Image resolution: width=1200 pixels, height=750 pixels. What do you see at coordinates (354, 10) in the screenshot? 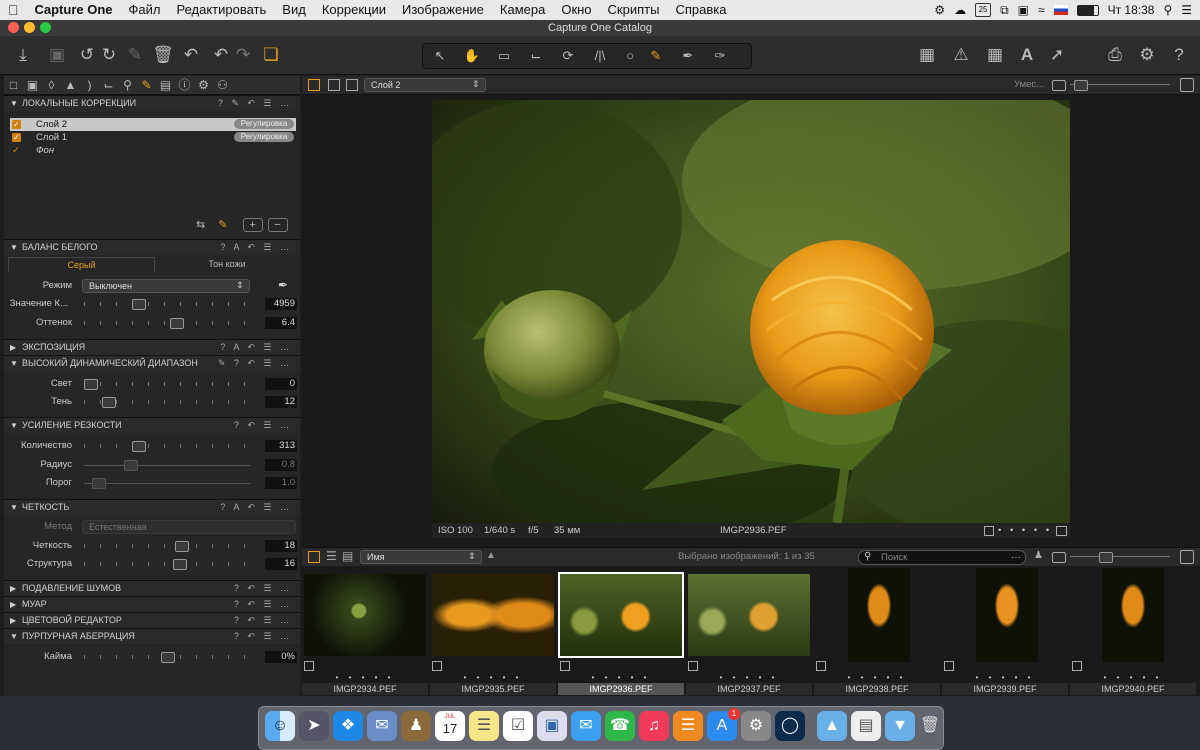
I see `menu-adjustments: Коррекции` at bounding box center [354, 10].